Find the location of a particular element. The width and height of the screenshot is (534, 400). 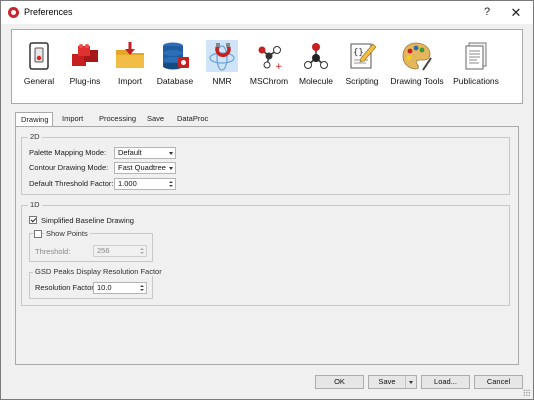

help-button: ? is located at coordinates (487, 12).